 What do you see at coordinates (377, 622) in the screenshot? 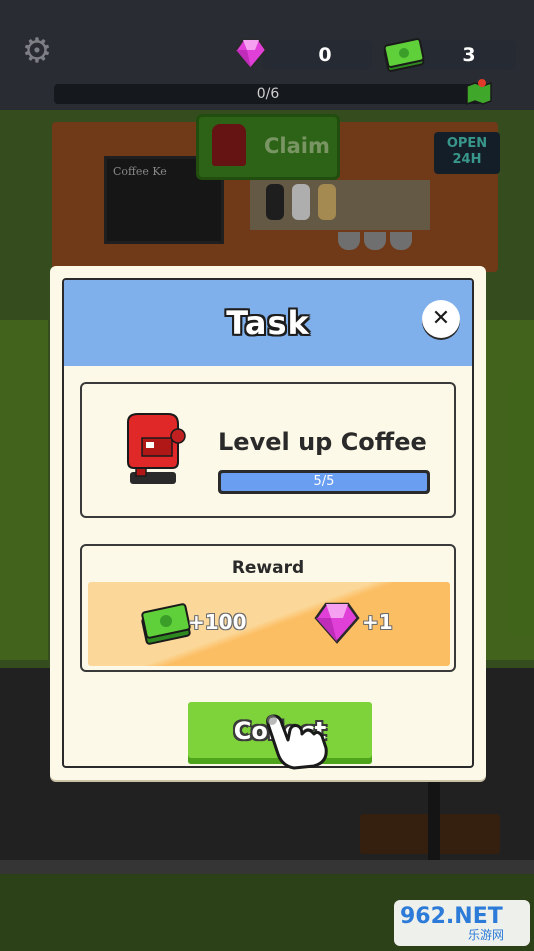
I see `reward-gem-amount: +1` at bounding box center [377, 622].